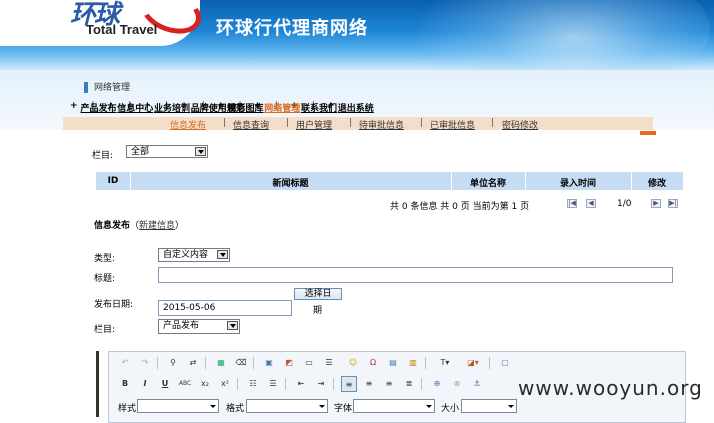 The height and width of the screenshot is (423, 714). Describe the element at coordinates (157, 226) in the screenshot. I see `new-info-link: 新建信息` at that location.